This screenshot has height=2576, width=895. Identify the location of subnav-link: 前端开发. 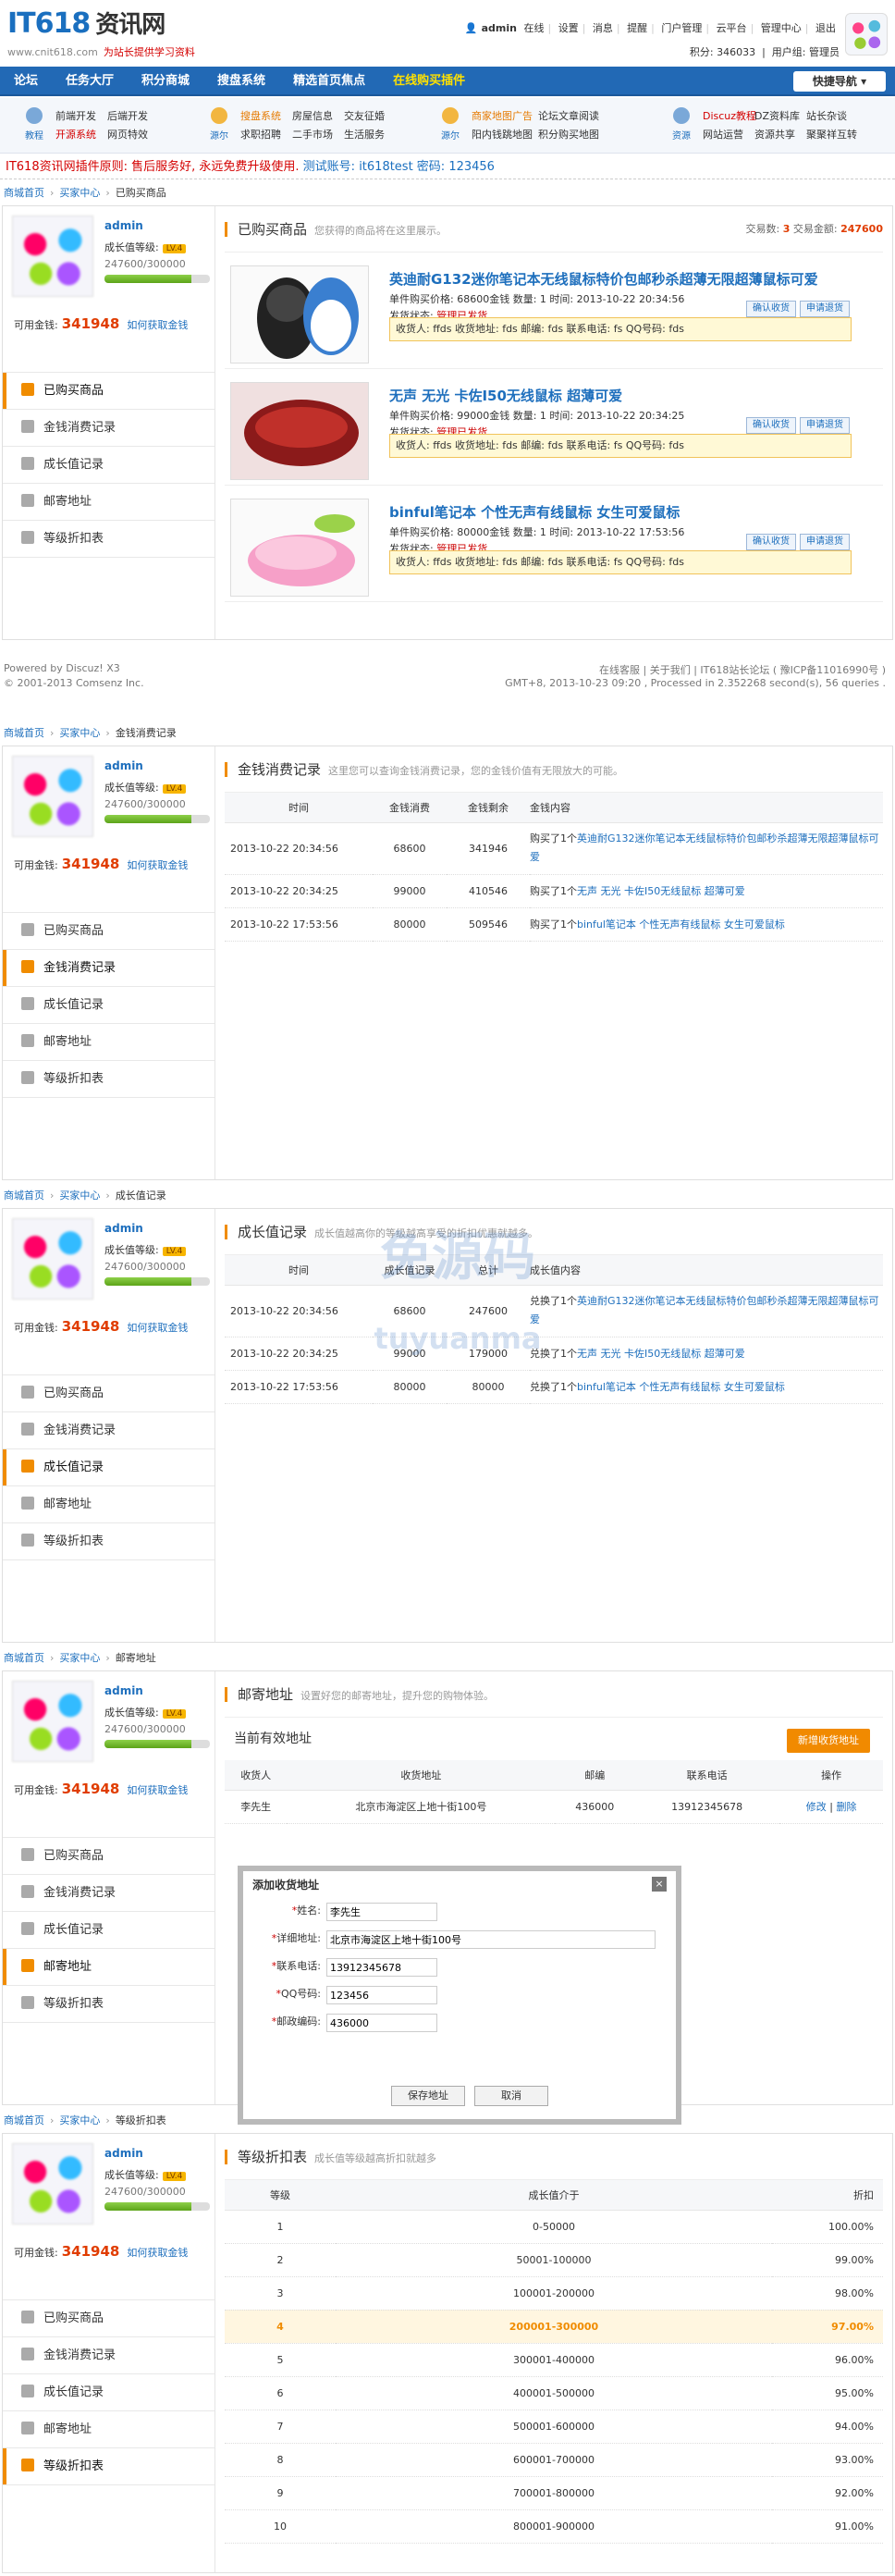
(81, 116).